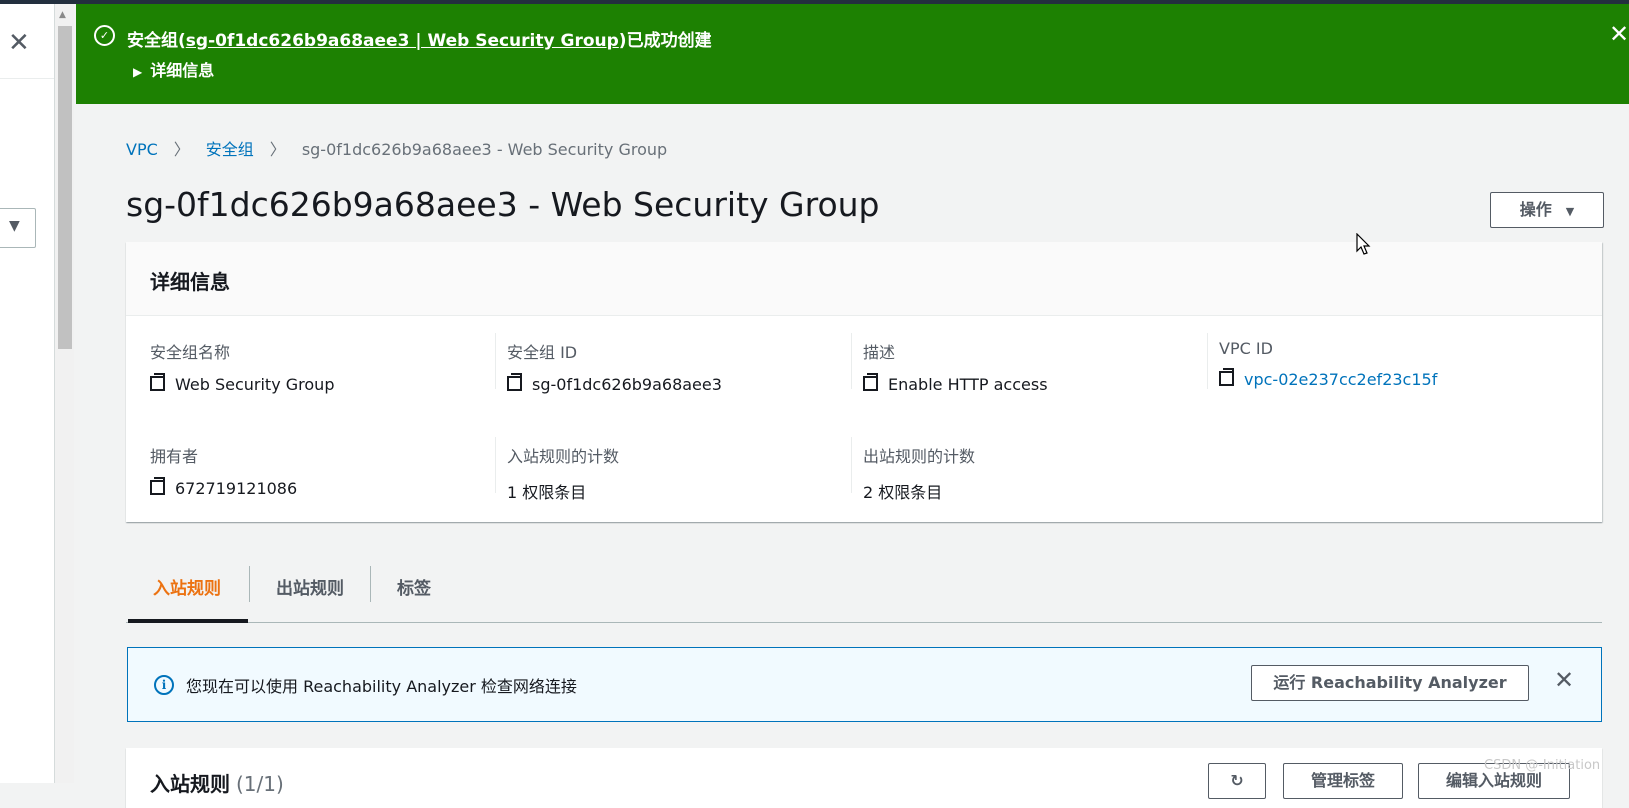 This screenshot has width=1629, height=808. What do you see at coordinates (27, 78) in the screenshot?
I see `divider` at bounding box center [27, 78].